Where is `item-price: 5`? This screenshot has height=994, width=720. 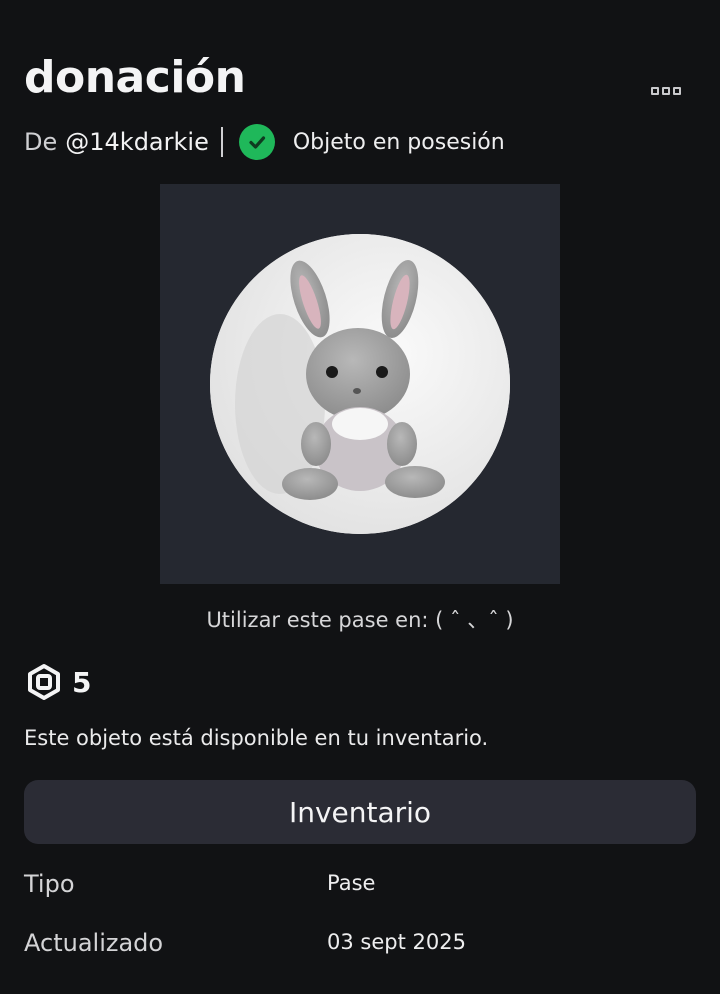 item-price: 5 is located at coordinates (57, 682).